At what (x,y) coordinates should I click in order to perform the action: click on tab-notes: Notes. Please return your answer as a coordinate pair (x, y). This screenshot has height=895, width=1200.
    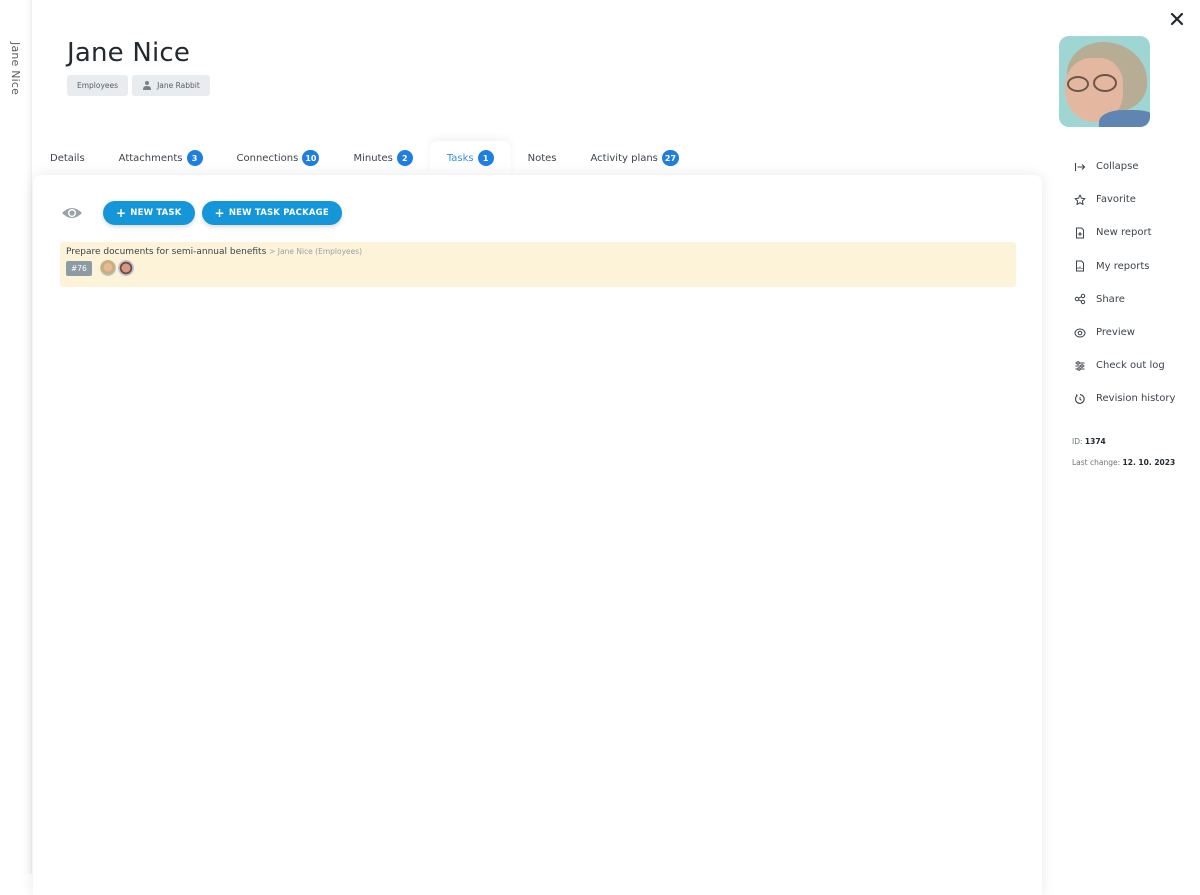
    Looking at the image, I should click on (542, 158).